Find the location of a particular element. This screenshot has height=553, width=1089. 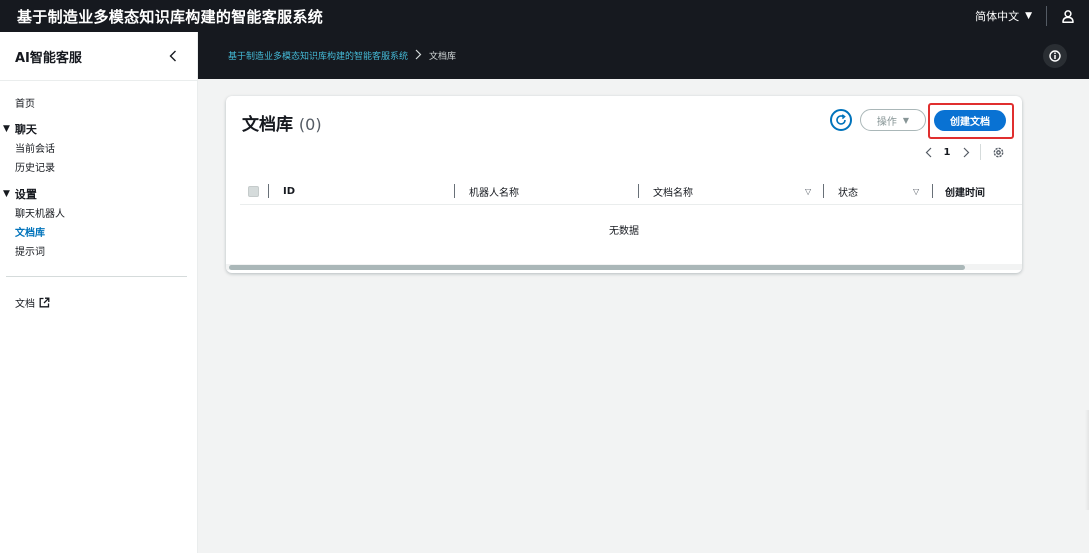

page-number: 1 is located at coordinates (947, 152).